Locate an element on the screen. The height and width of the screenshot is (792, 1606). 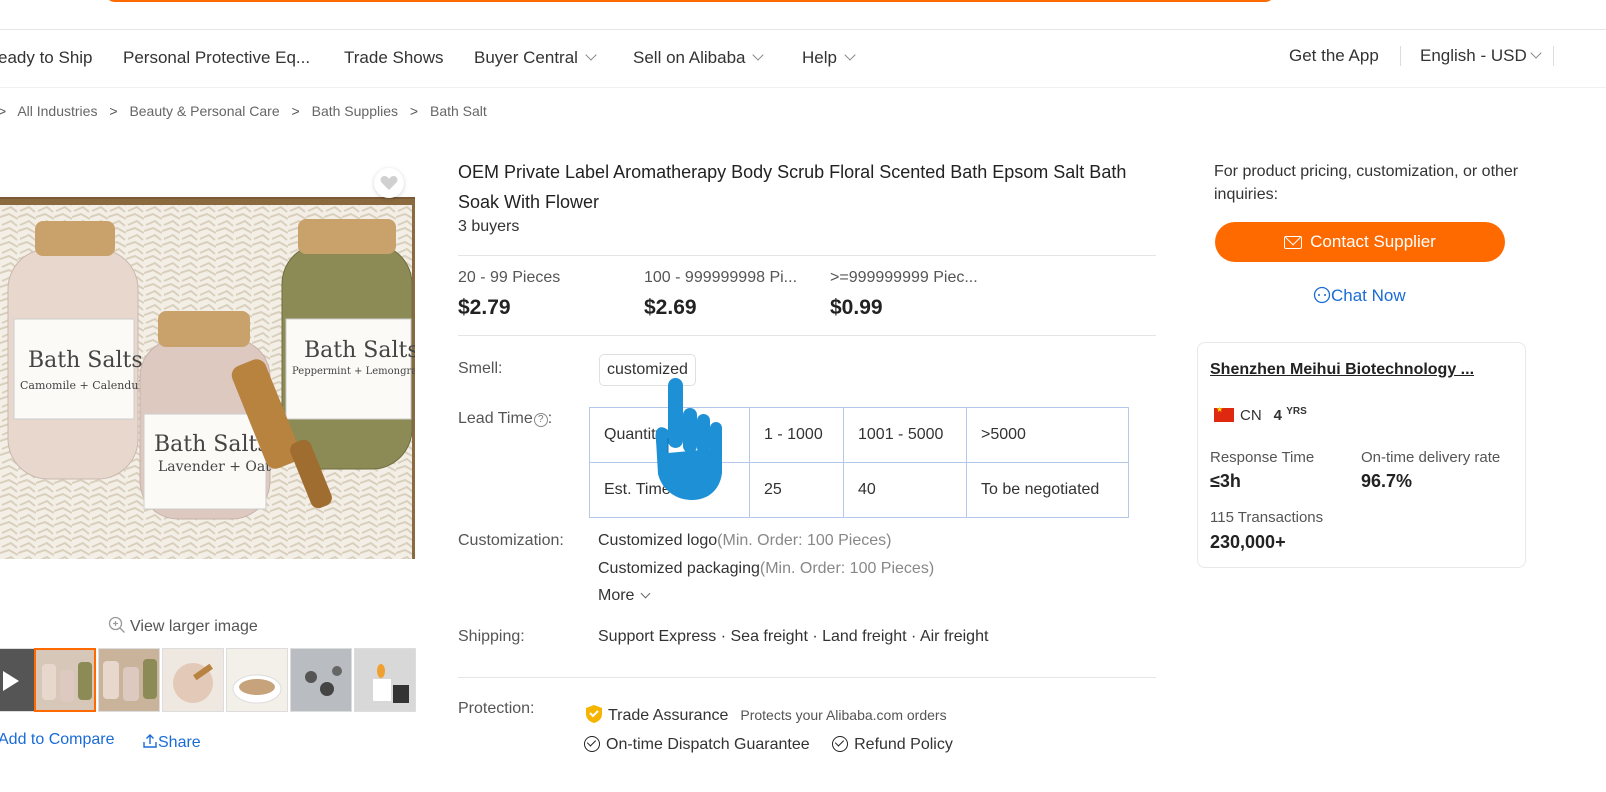
china-flag-icon is located at coordinates (1224, 413).